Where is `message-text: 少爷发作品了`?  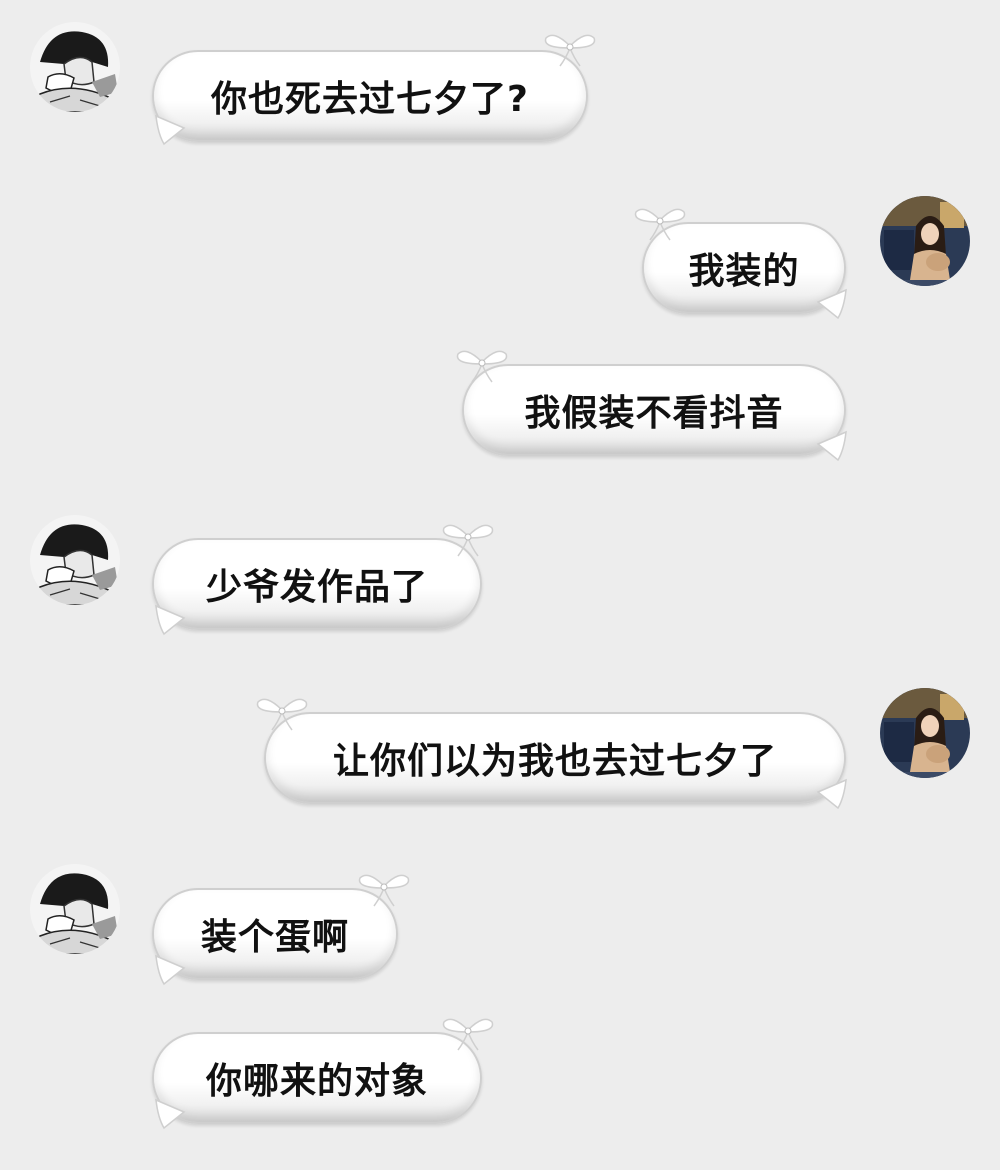
message-text: 少爷发作品了 is located at coordinates (316, 587).